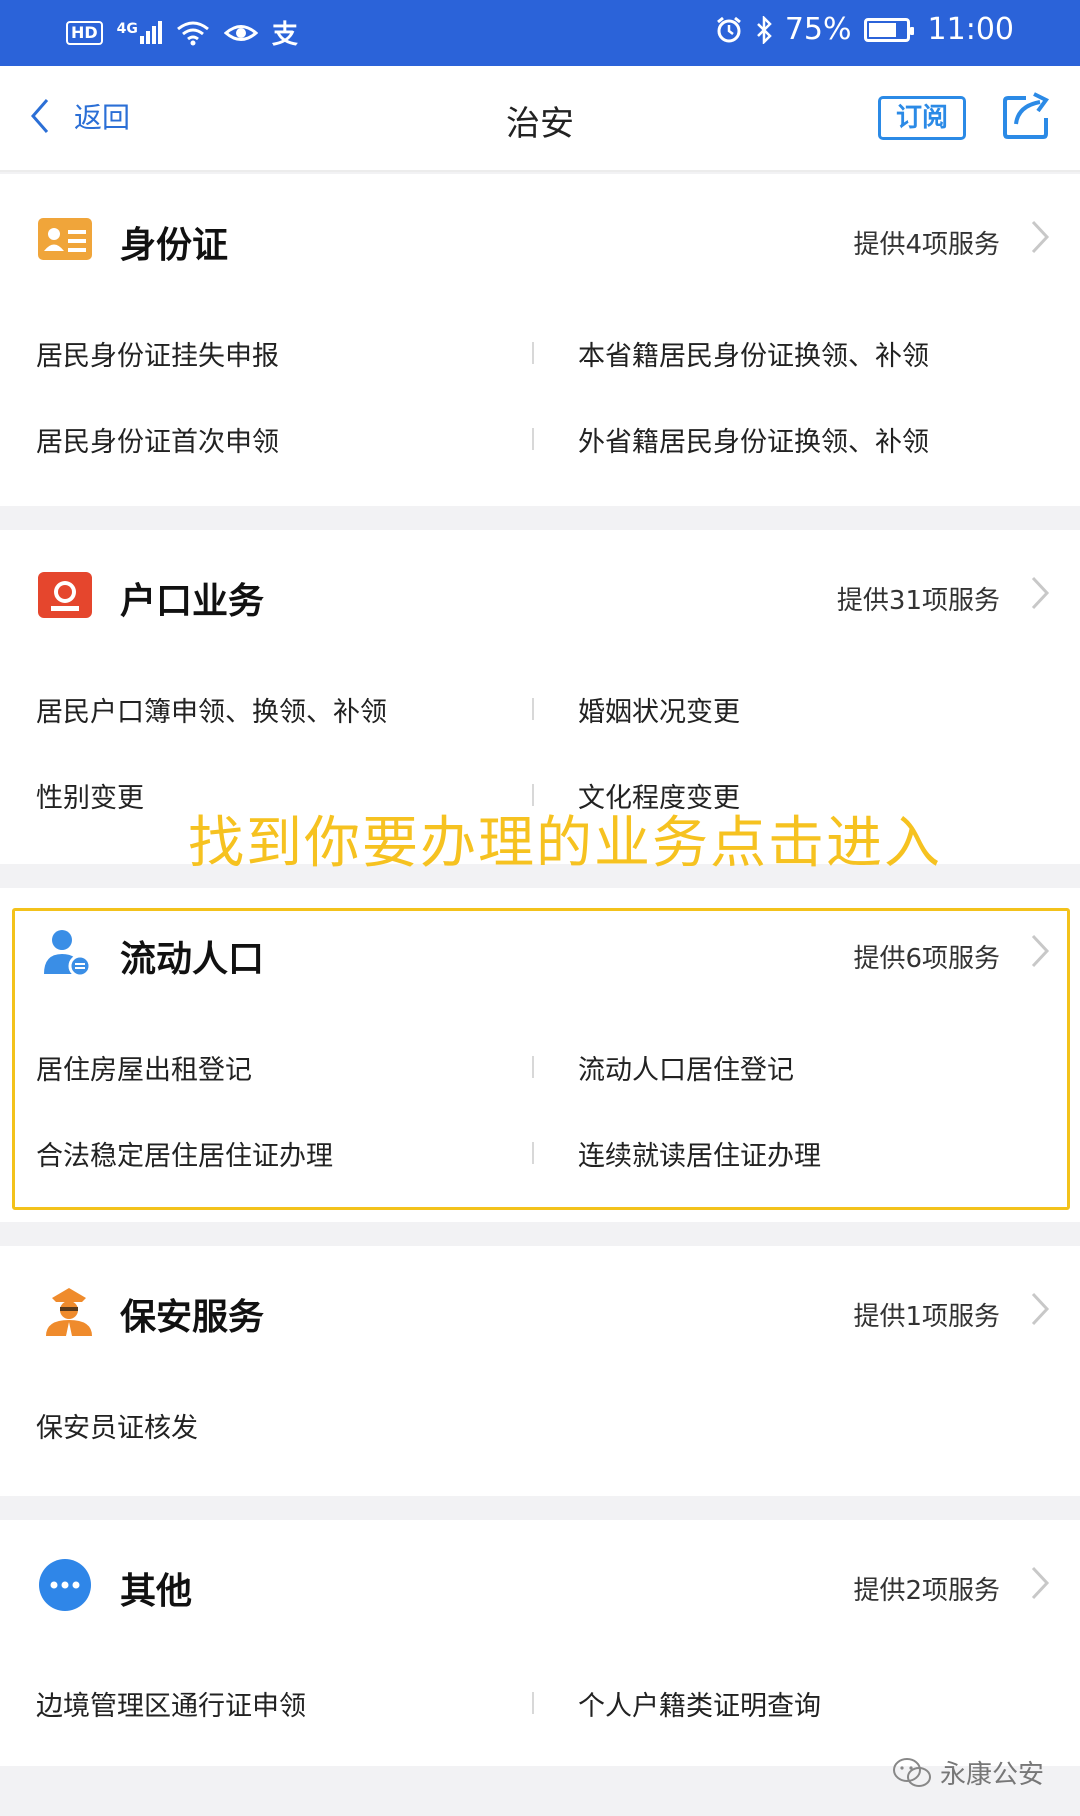 The width and height of the screenshot is (1080, 1816). What do you see at coordinates (65, 595) in the screenshot?
I see `household-register-icon` at bounding box center [65, 595].